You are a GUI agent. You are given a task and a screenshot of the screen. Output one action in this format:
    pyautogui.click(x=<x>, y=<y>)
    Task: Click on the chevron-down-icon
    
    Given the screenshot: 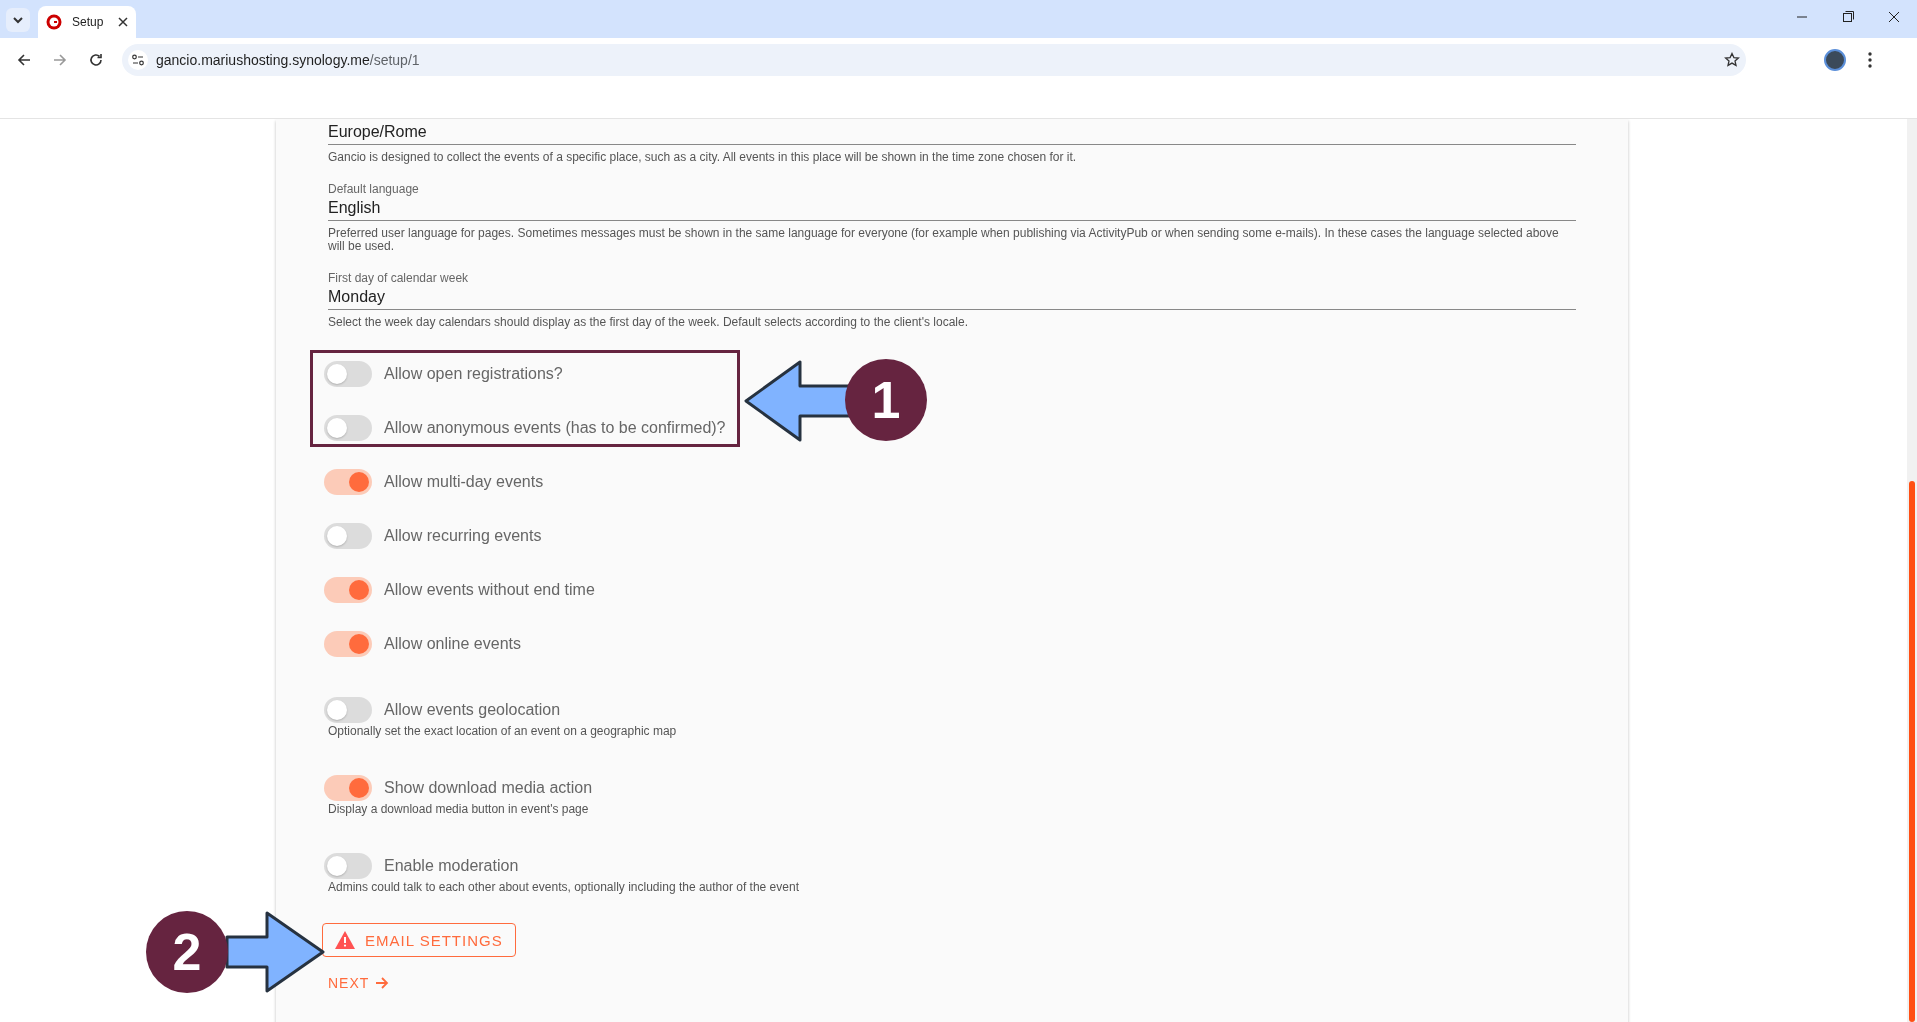 What is the action you would take?
    pyautogui.click(x=18, y=20)
    